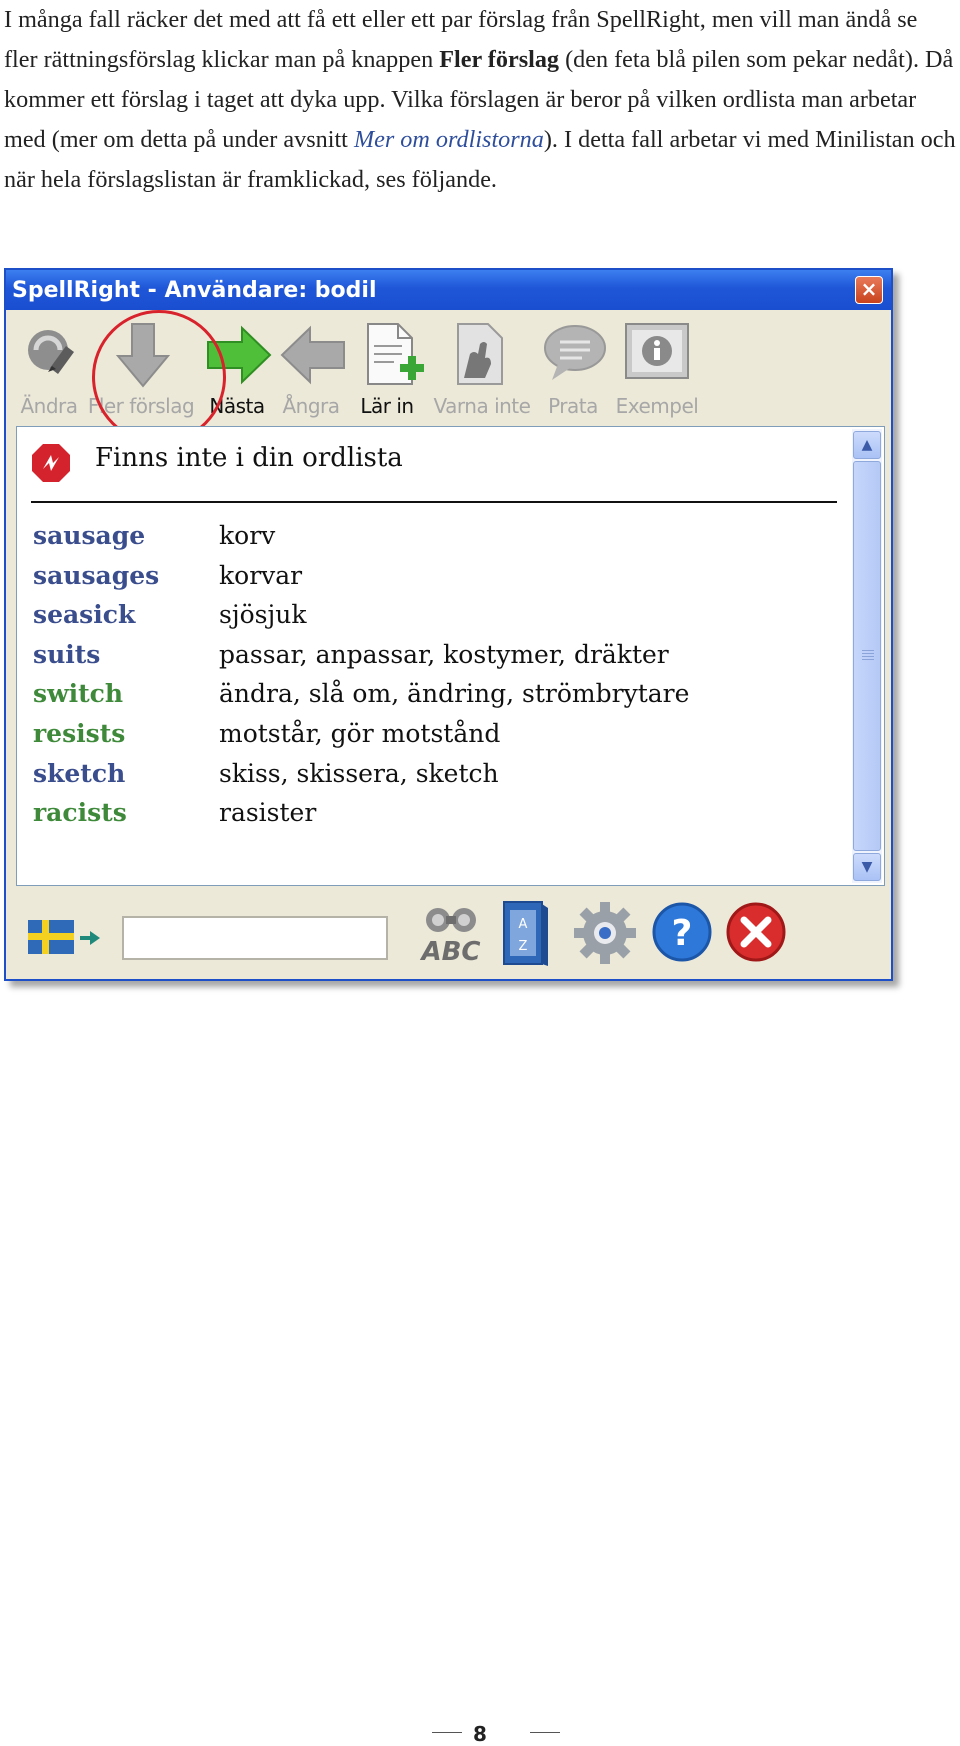 The width and height of the screenshot is (960, 1746). I want to click on toolbar-label: Ångra, so click(311, 406).